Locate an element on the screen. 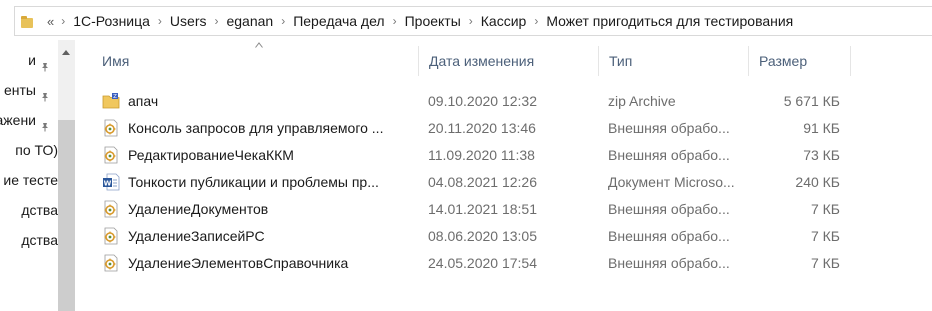 The image size is (932, 311). nav-item-label: ажени is located at coordinates (18, 120).